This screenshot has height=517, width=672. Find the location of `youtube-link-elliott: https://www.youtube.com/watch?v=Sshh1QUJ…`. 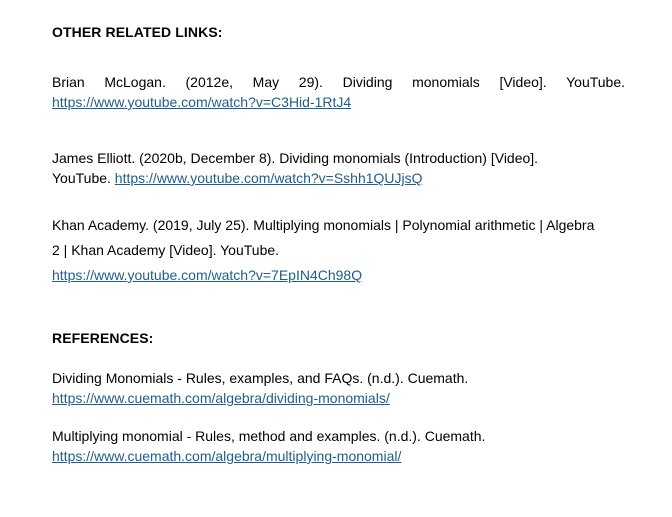

youtube-link-elliott: https://www.youtube.com/watch?v=Sshh1QUJ… is located at coordinates (269, 178).